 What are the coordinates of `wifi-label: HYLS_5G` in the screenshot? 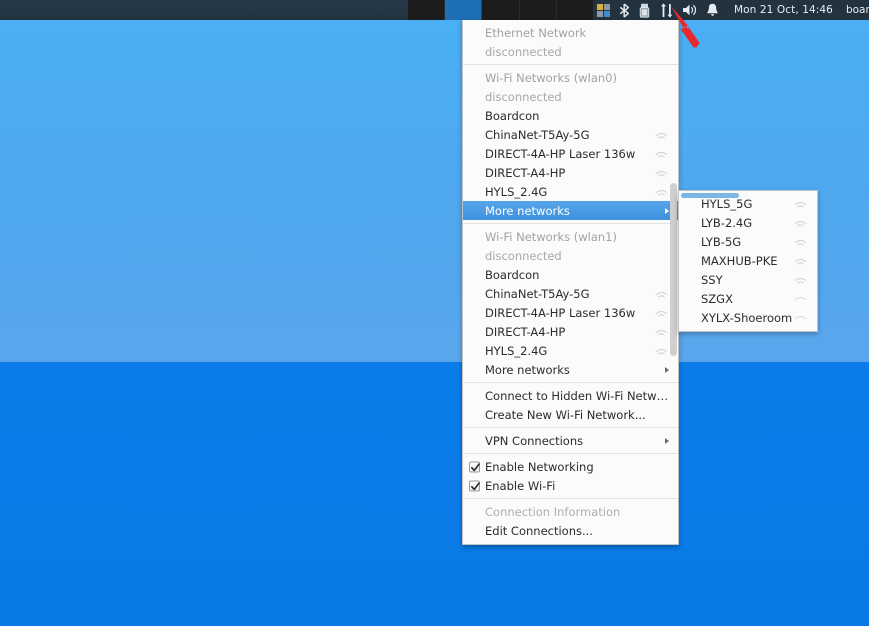 It's located at (727, 203).